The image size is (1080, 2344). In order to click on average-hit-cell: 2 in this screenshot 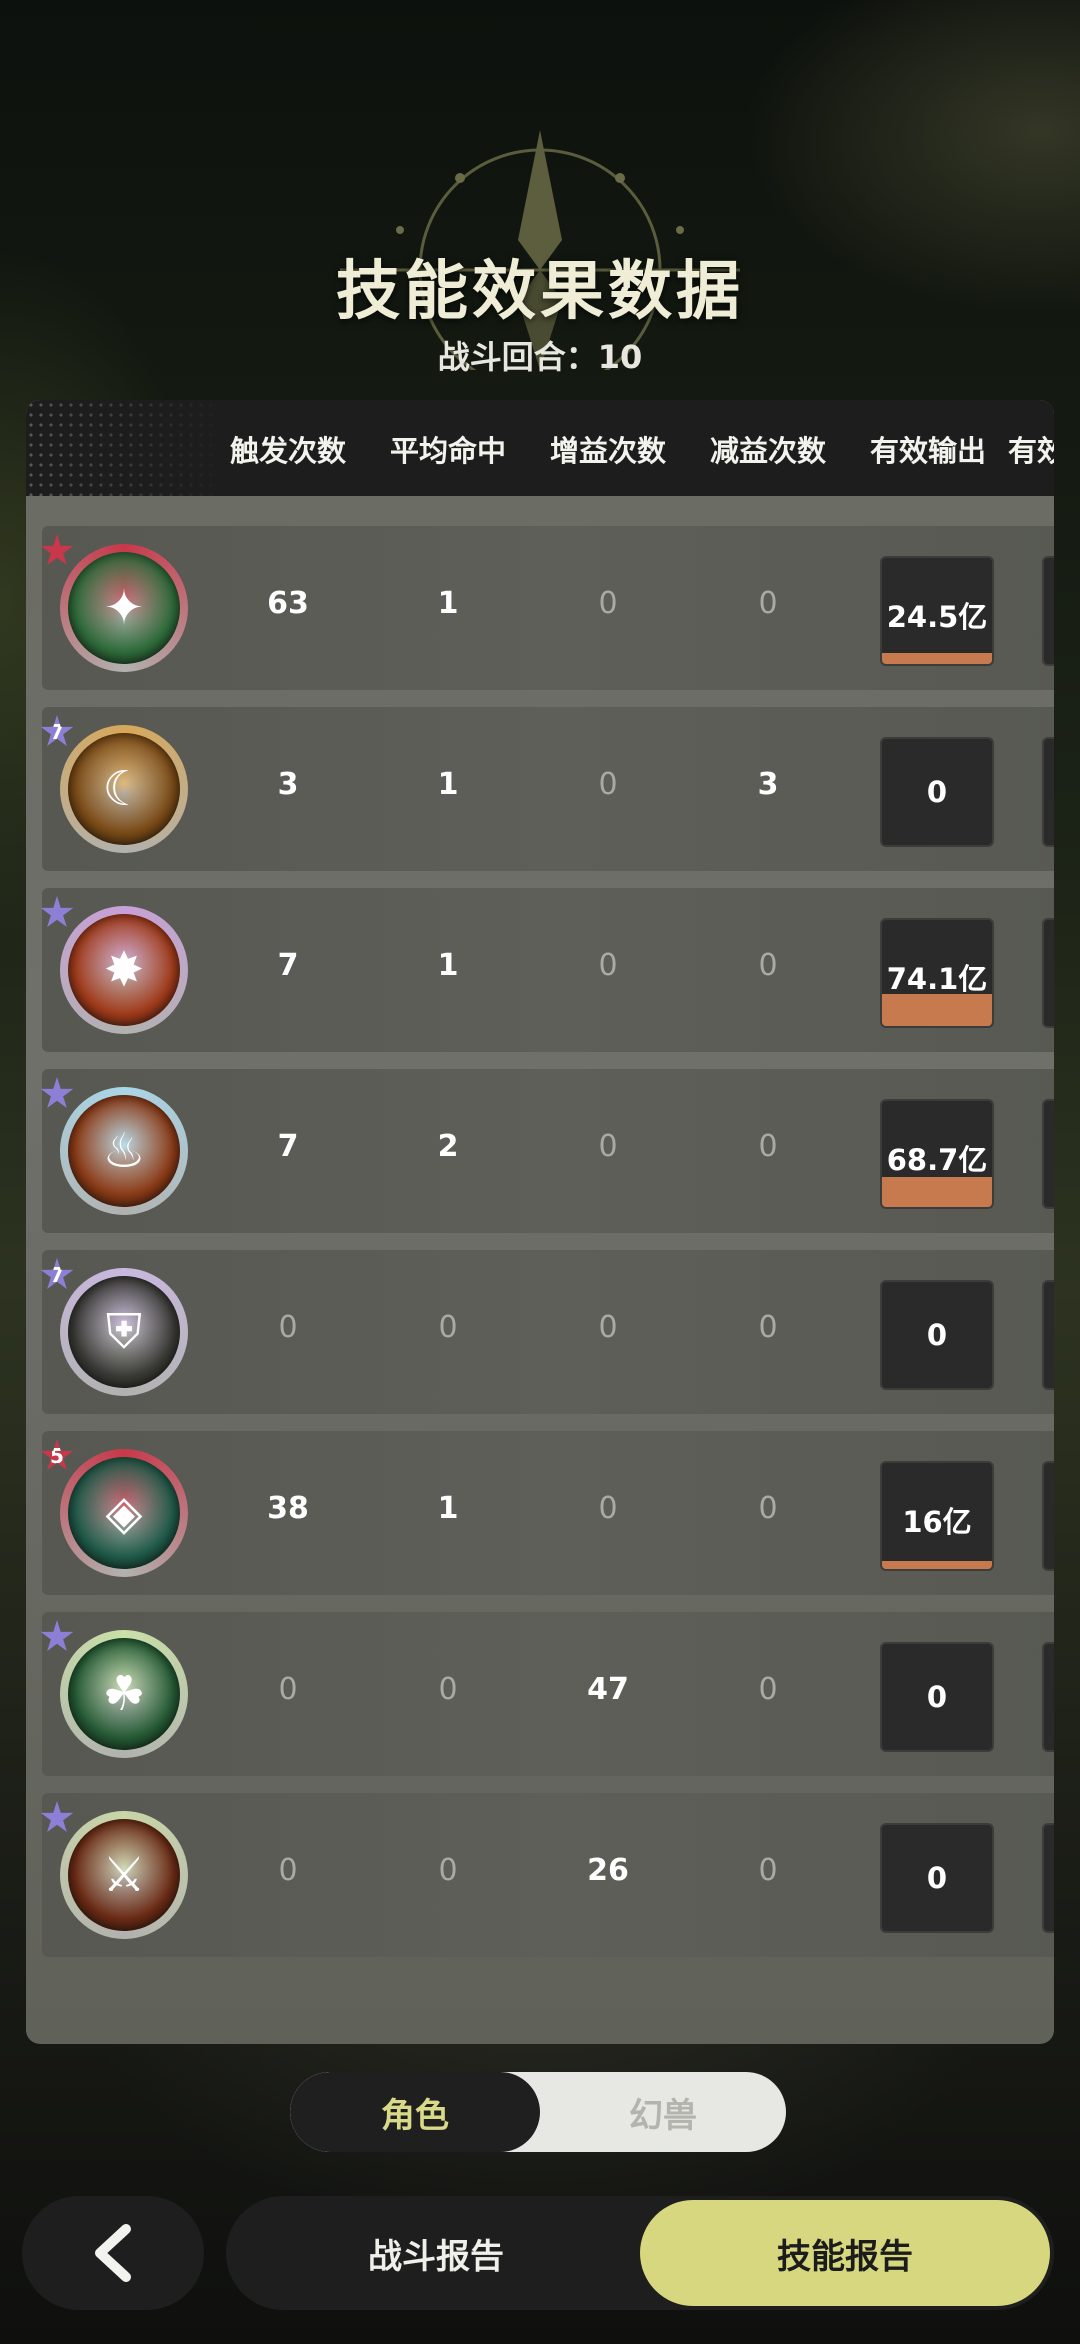, I will do `click(448, 1146)`.